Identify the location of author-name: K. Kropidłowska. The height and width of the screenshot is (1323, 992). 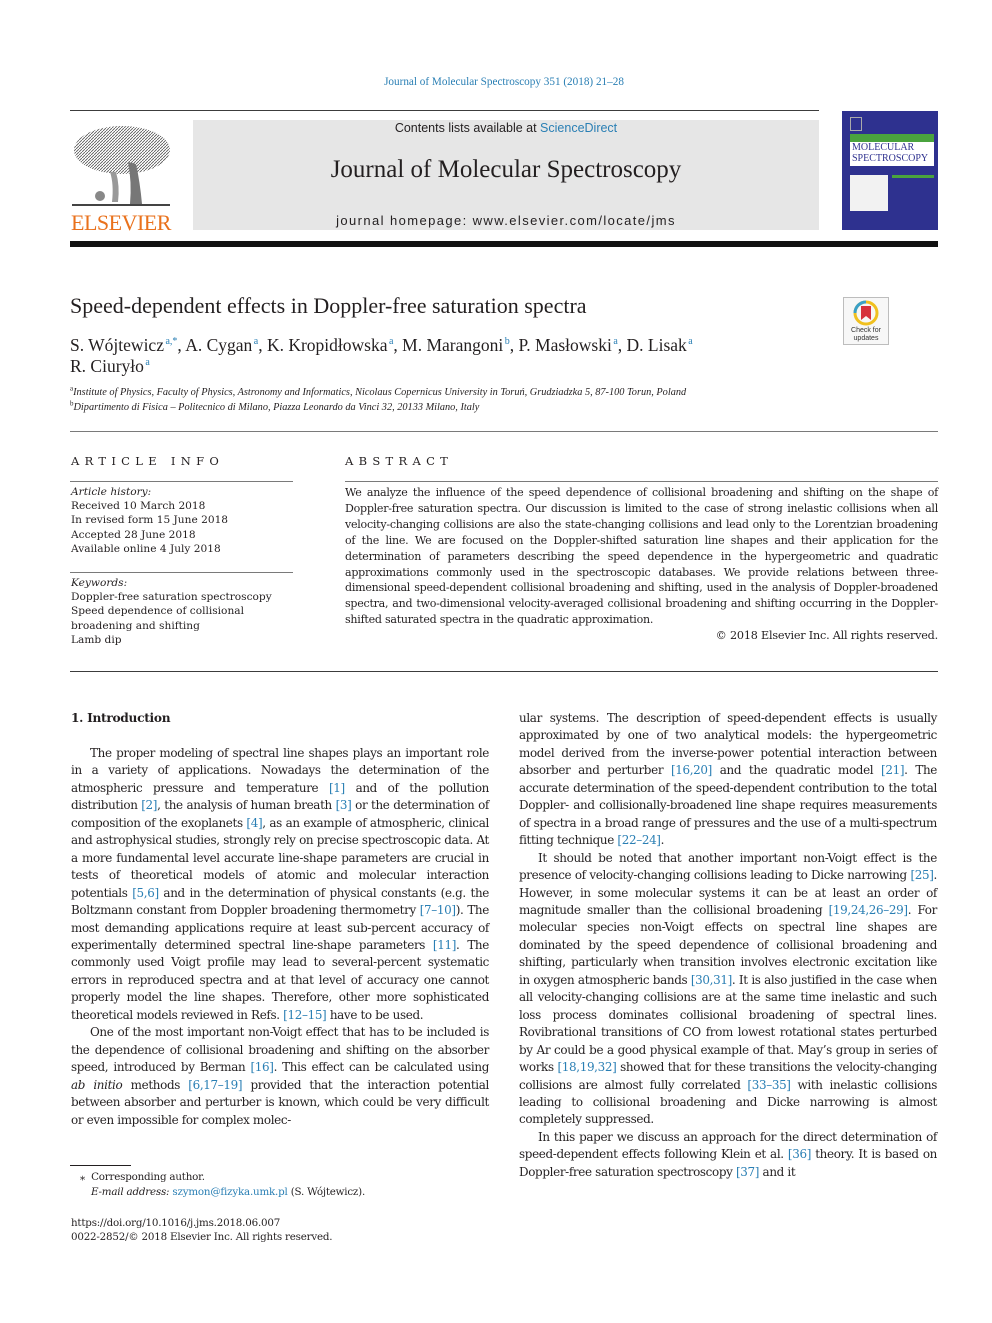
(327, 345).